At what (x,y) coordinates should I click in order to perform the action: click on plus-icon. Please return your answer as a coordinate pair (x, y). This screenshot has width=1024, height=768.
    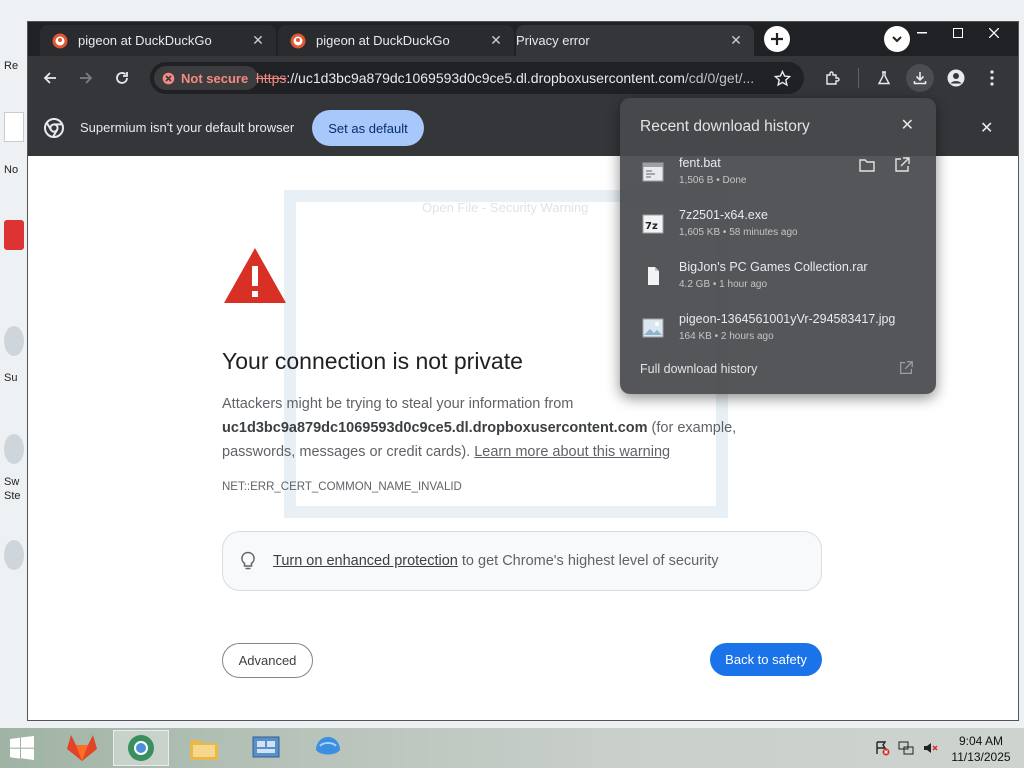
    Looking at the image, I should click on (777, 39).